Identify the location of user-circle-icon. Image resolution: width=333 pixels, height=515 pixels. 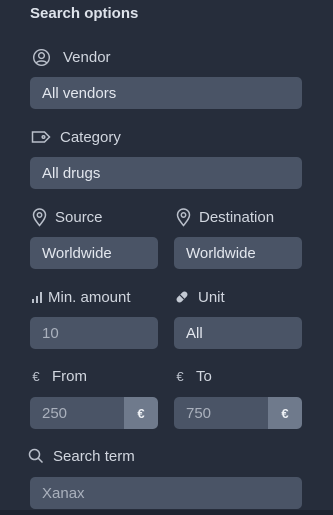
(41, 57).